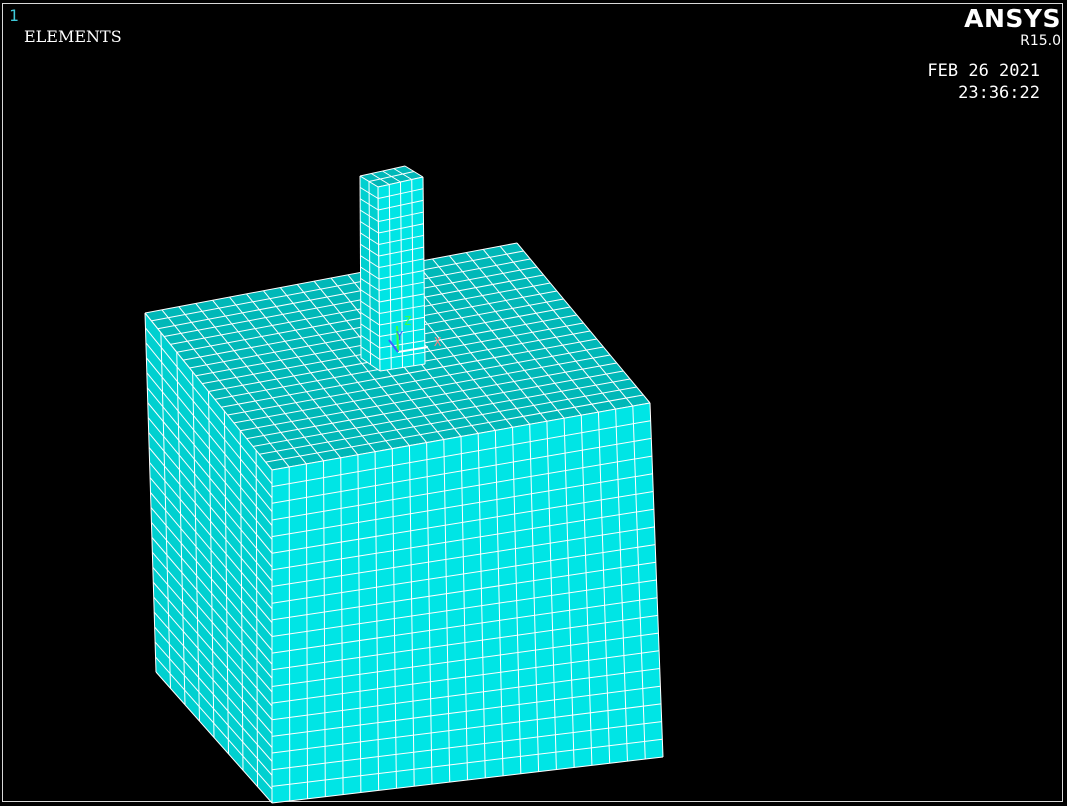  Describe the element at coordinates (438, 342) in the screenshot. I see `triad-x-label: X` at that location.